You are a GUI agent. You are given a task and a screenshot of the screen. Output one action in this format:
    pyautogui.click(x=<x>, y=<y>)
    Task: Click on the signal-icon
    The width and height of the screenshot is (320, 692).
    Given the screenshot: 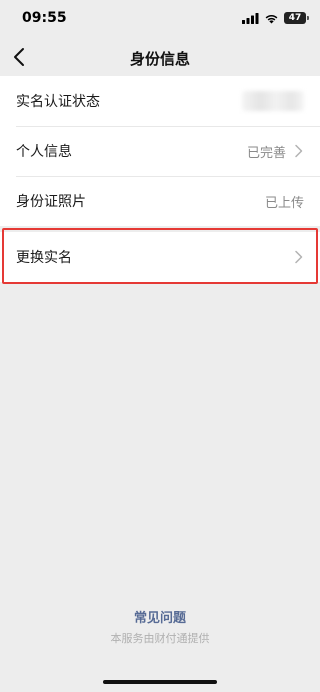 What is the action you would take?
    pyautogui.click(x=250, y=18)
    